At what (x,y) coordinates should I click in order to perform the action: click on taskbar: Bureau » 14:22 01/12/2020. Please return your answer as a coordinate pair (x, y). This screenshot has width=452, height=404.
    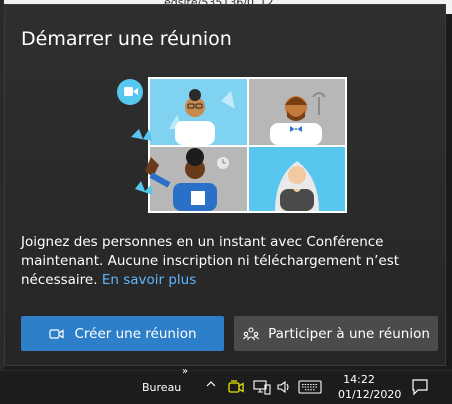
    Looking at the image, I should click on (226, 385).